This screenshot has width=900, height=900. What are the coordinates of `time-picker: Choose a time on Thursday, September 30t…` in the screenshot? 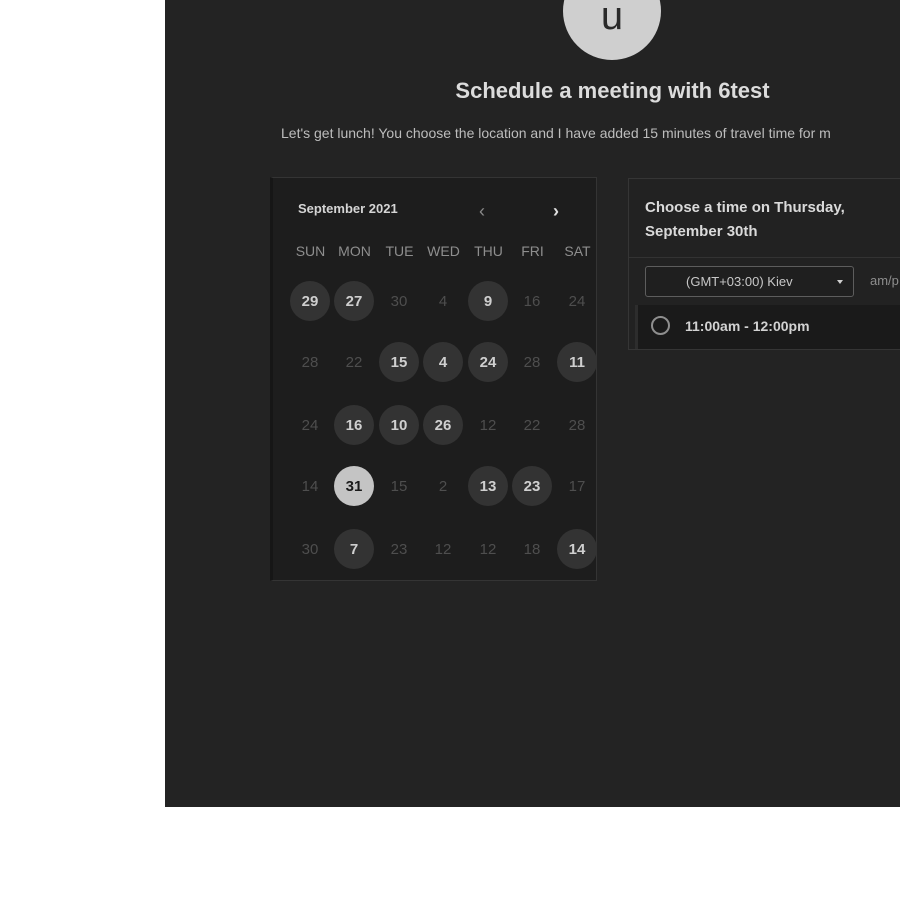 It's located at (764, 264).